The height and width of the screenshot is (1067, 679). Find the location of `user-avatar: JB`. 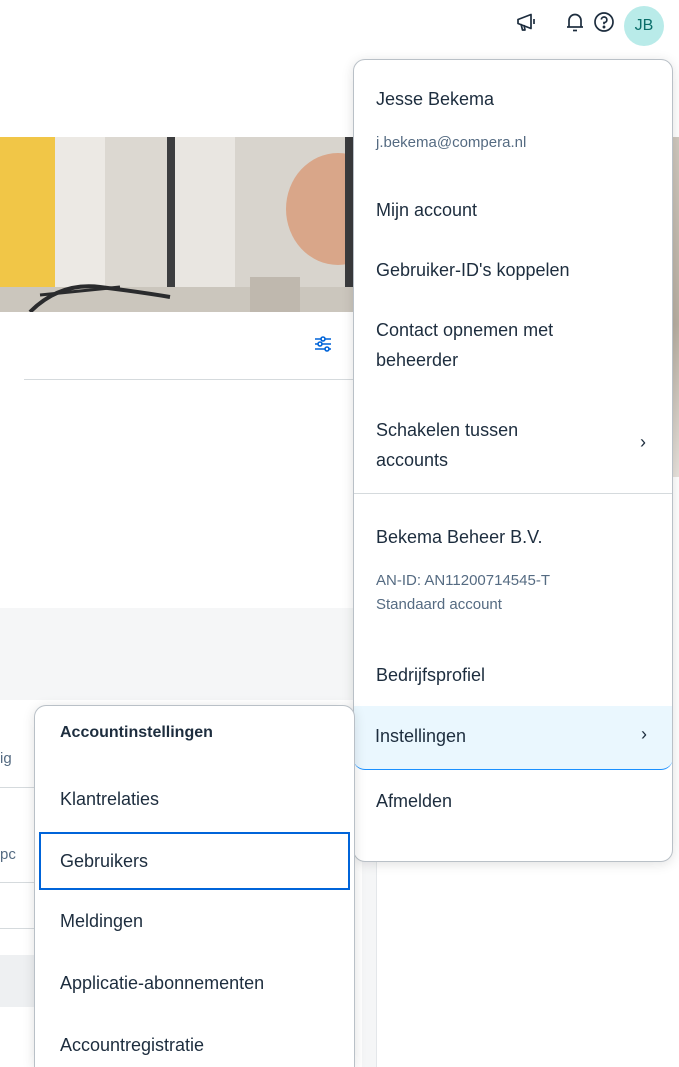

user-avatar: JB is located at coordinates (644, 26).